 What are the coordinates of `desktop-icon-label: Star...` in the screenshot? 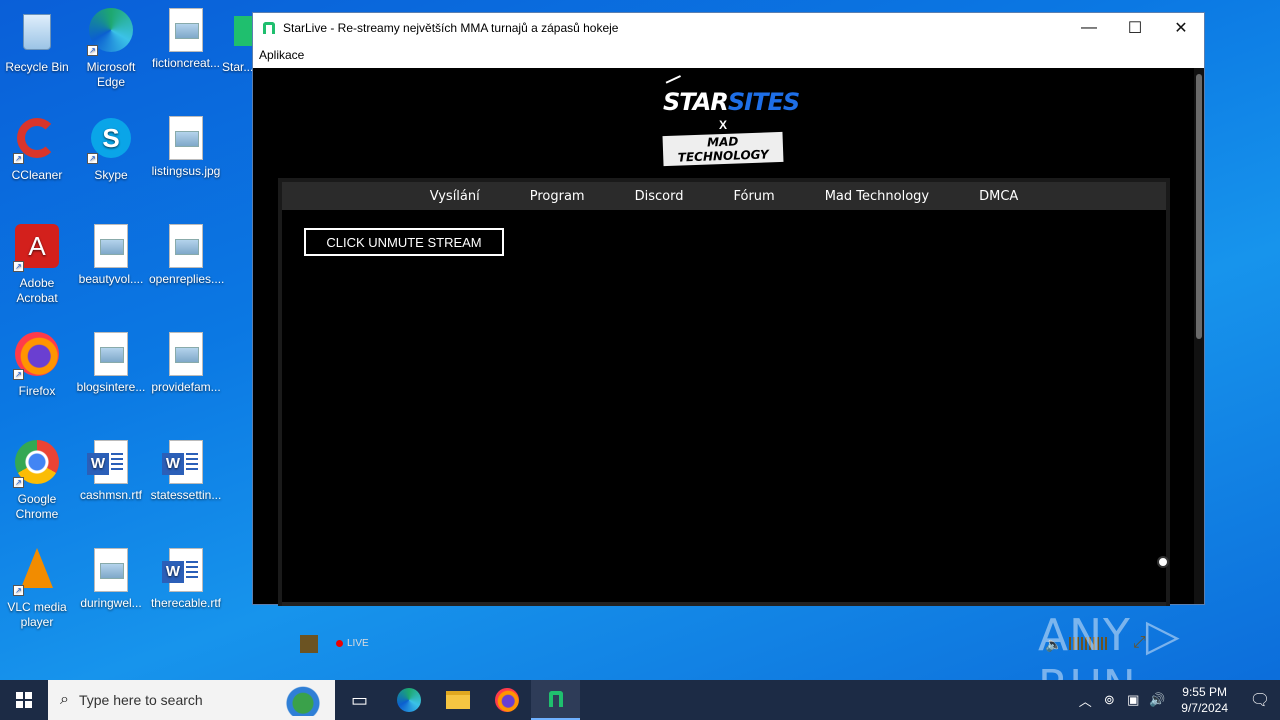 It's located at (237, 67).